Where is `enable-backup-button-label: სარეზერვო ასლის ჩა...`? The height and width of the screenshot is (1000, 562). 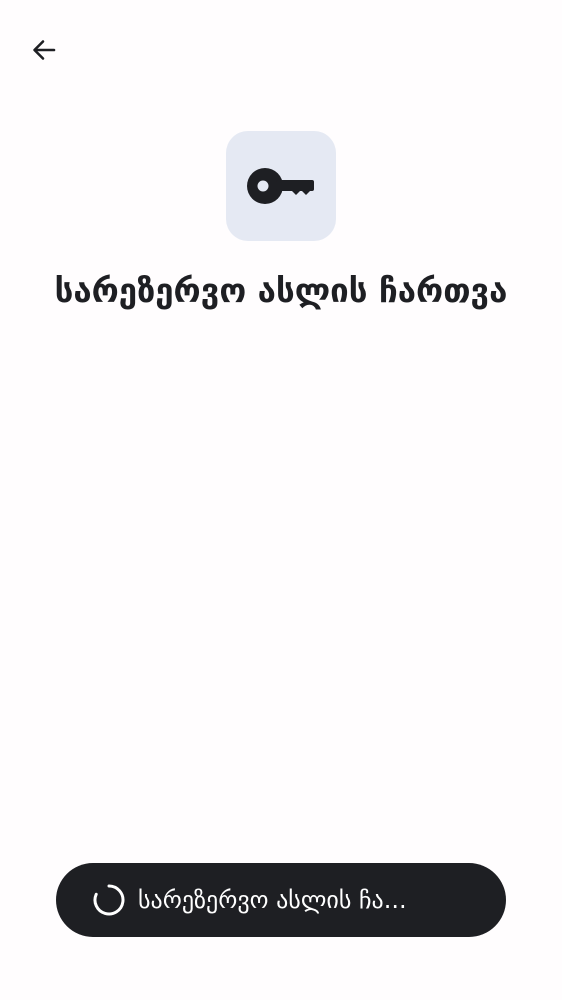 enable-backup-button-label: სარეზერვო ასლის ჩა... is located at coordinates (272, 900).